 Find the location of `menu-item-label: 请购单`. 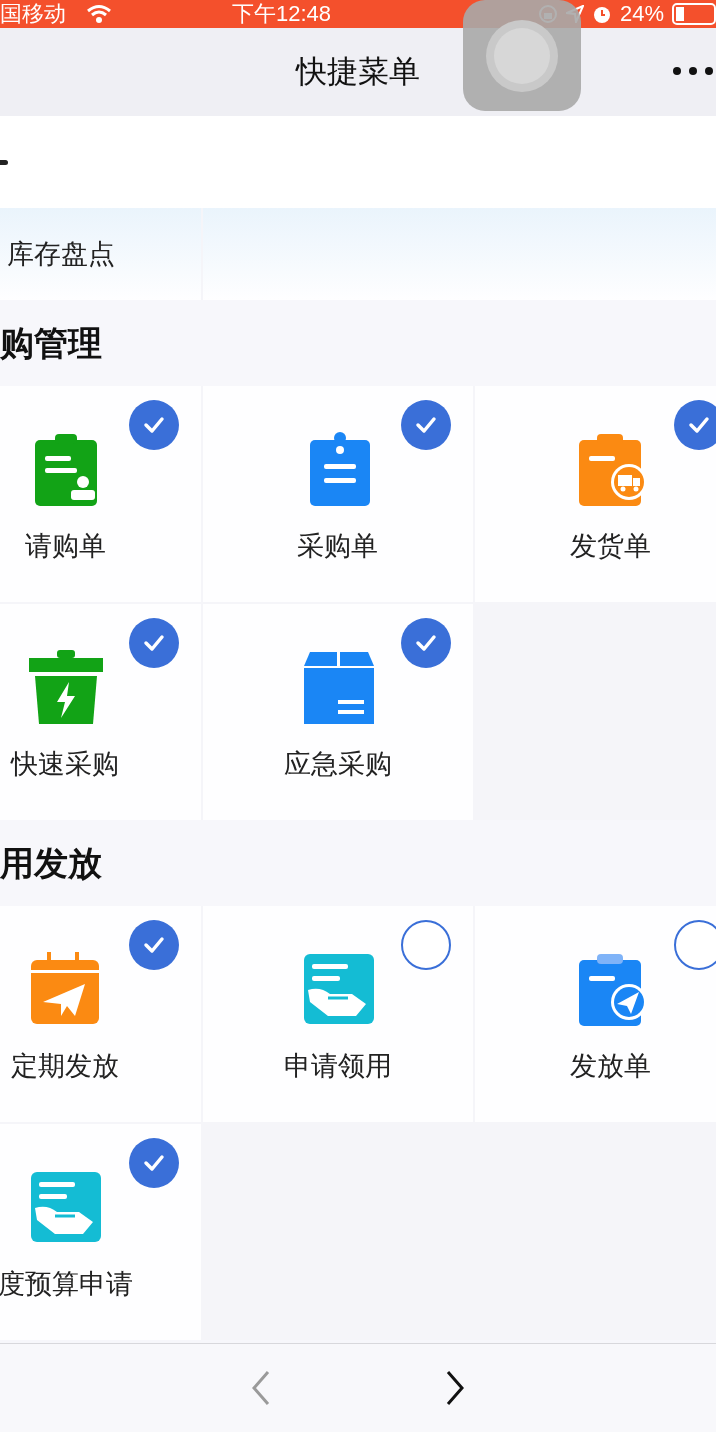

menu-item-label: 请购单 is located at coordinates (65, 546).